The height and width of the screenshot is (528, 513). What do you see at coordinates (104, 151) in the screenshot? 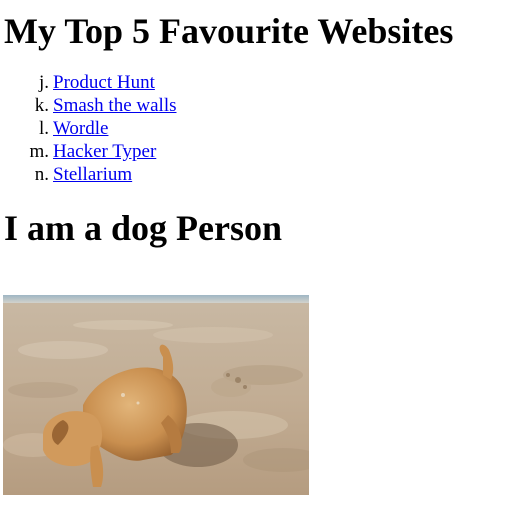
I see `link-hacker-typer: Hacker Typer` at bounding box center [104, 151].